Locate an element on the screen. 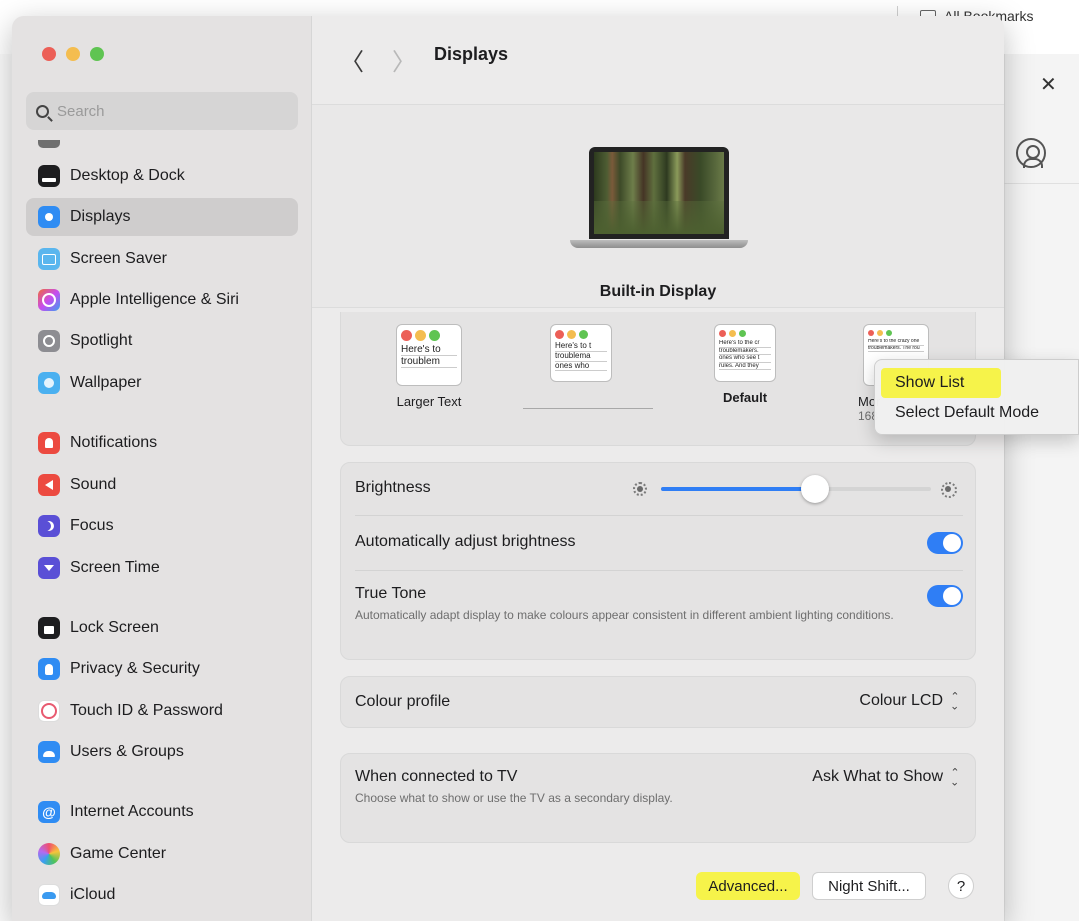 Image resolution: width=1079 pixels, height=921 pixels. sidebar-item-displays: Displays is located at coordinates (162, 217).